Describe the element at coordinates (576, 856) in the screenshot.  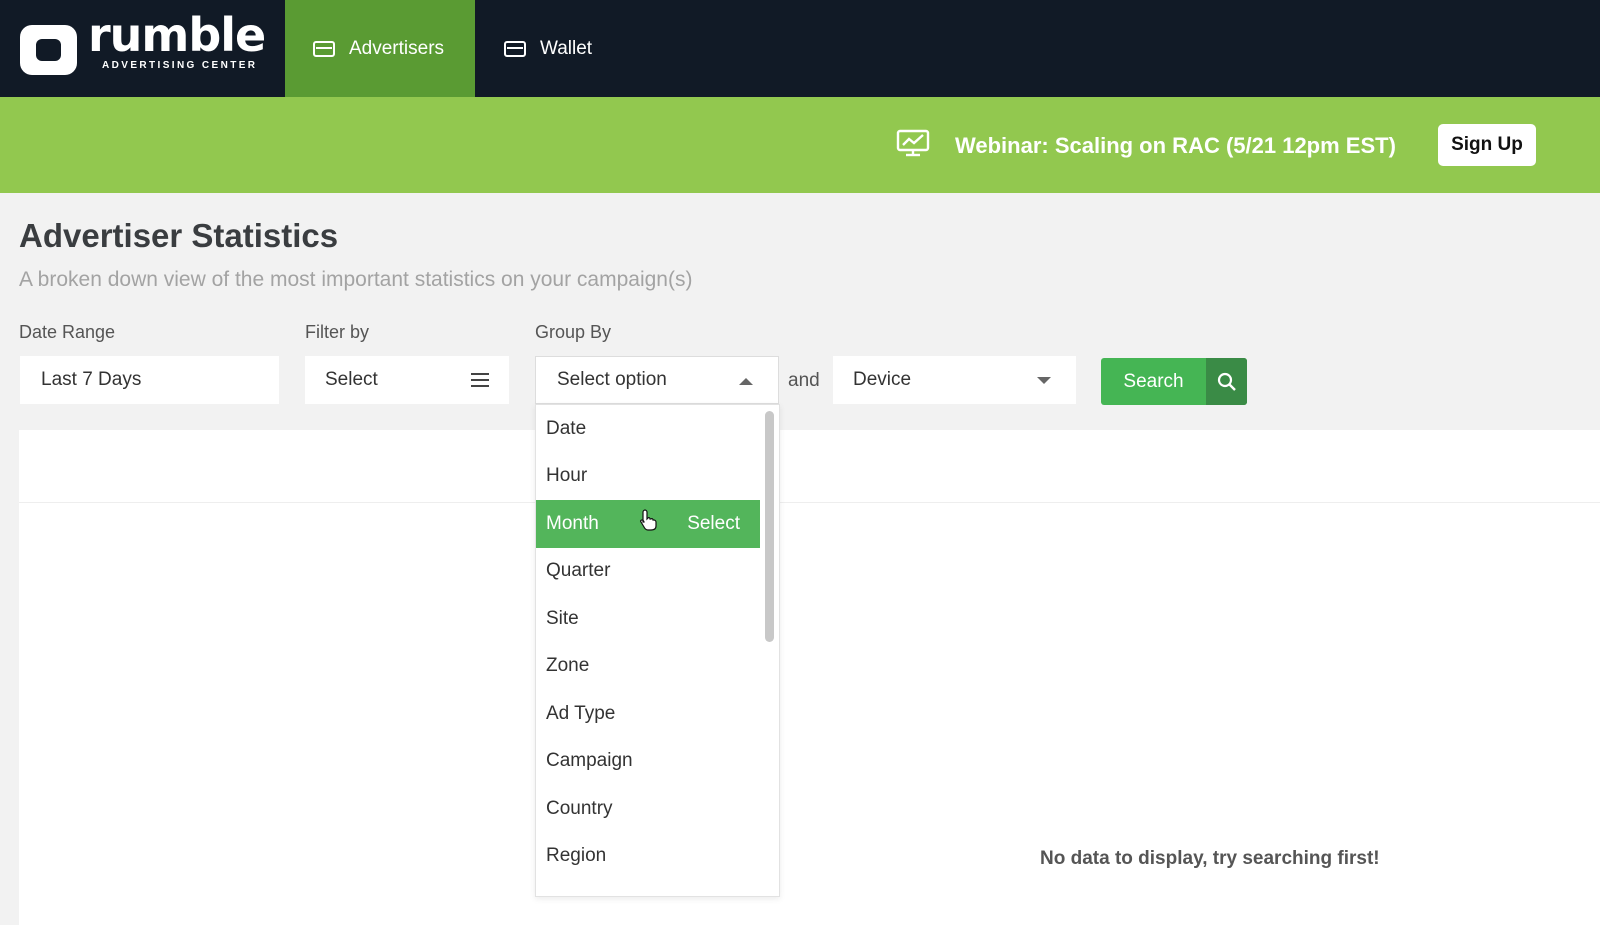
I see `option-label: Region` at that location.